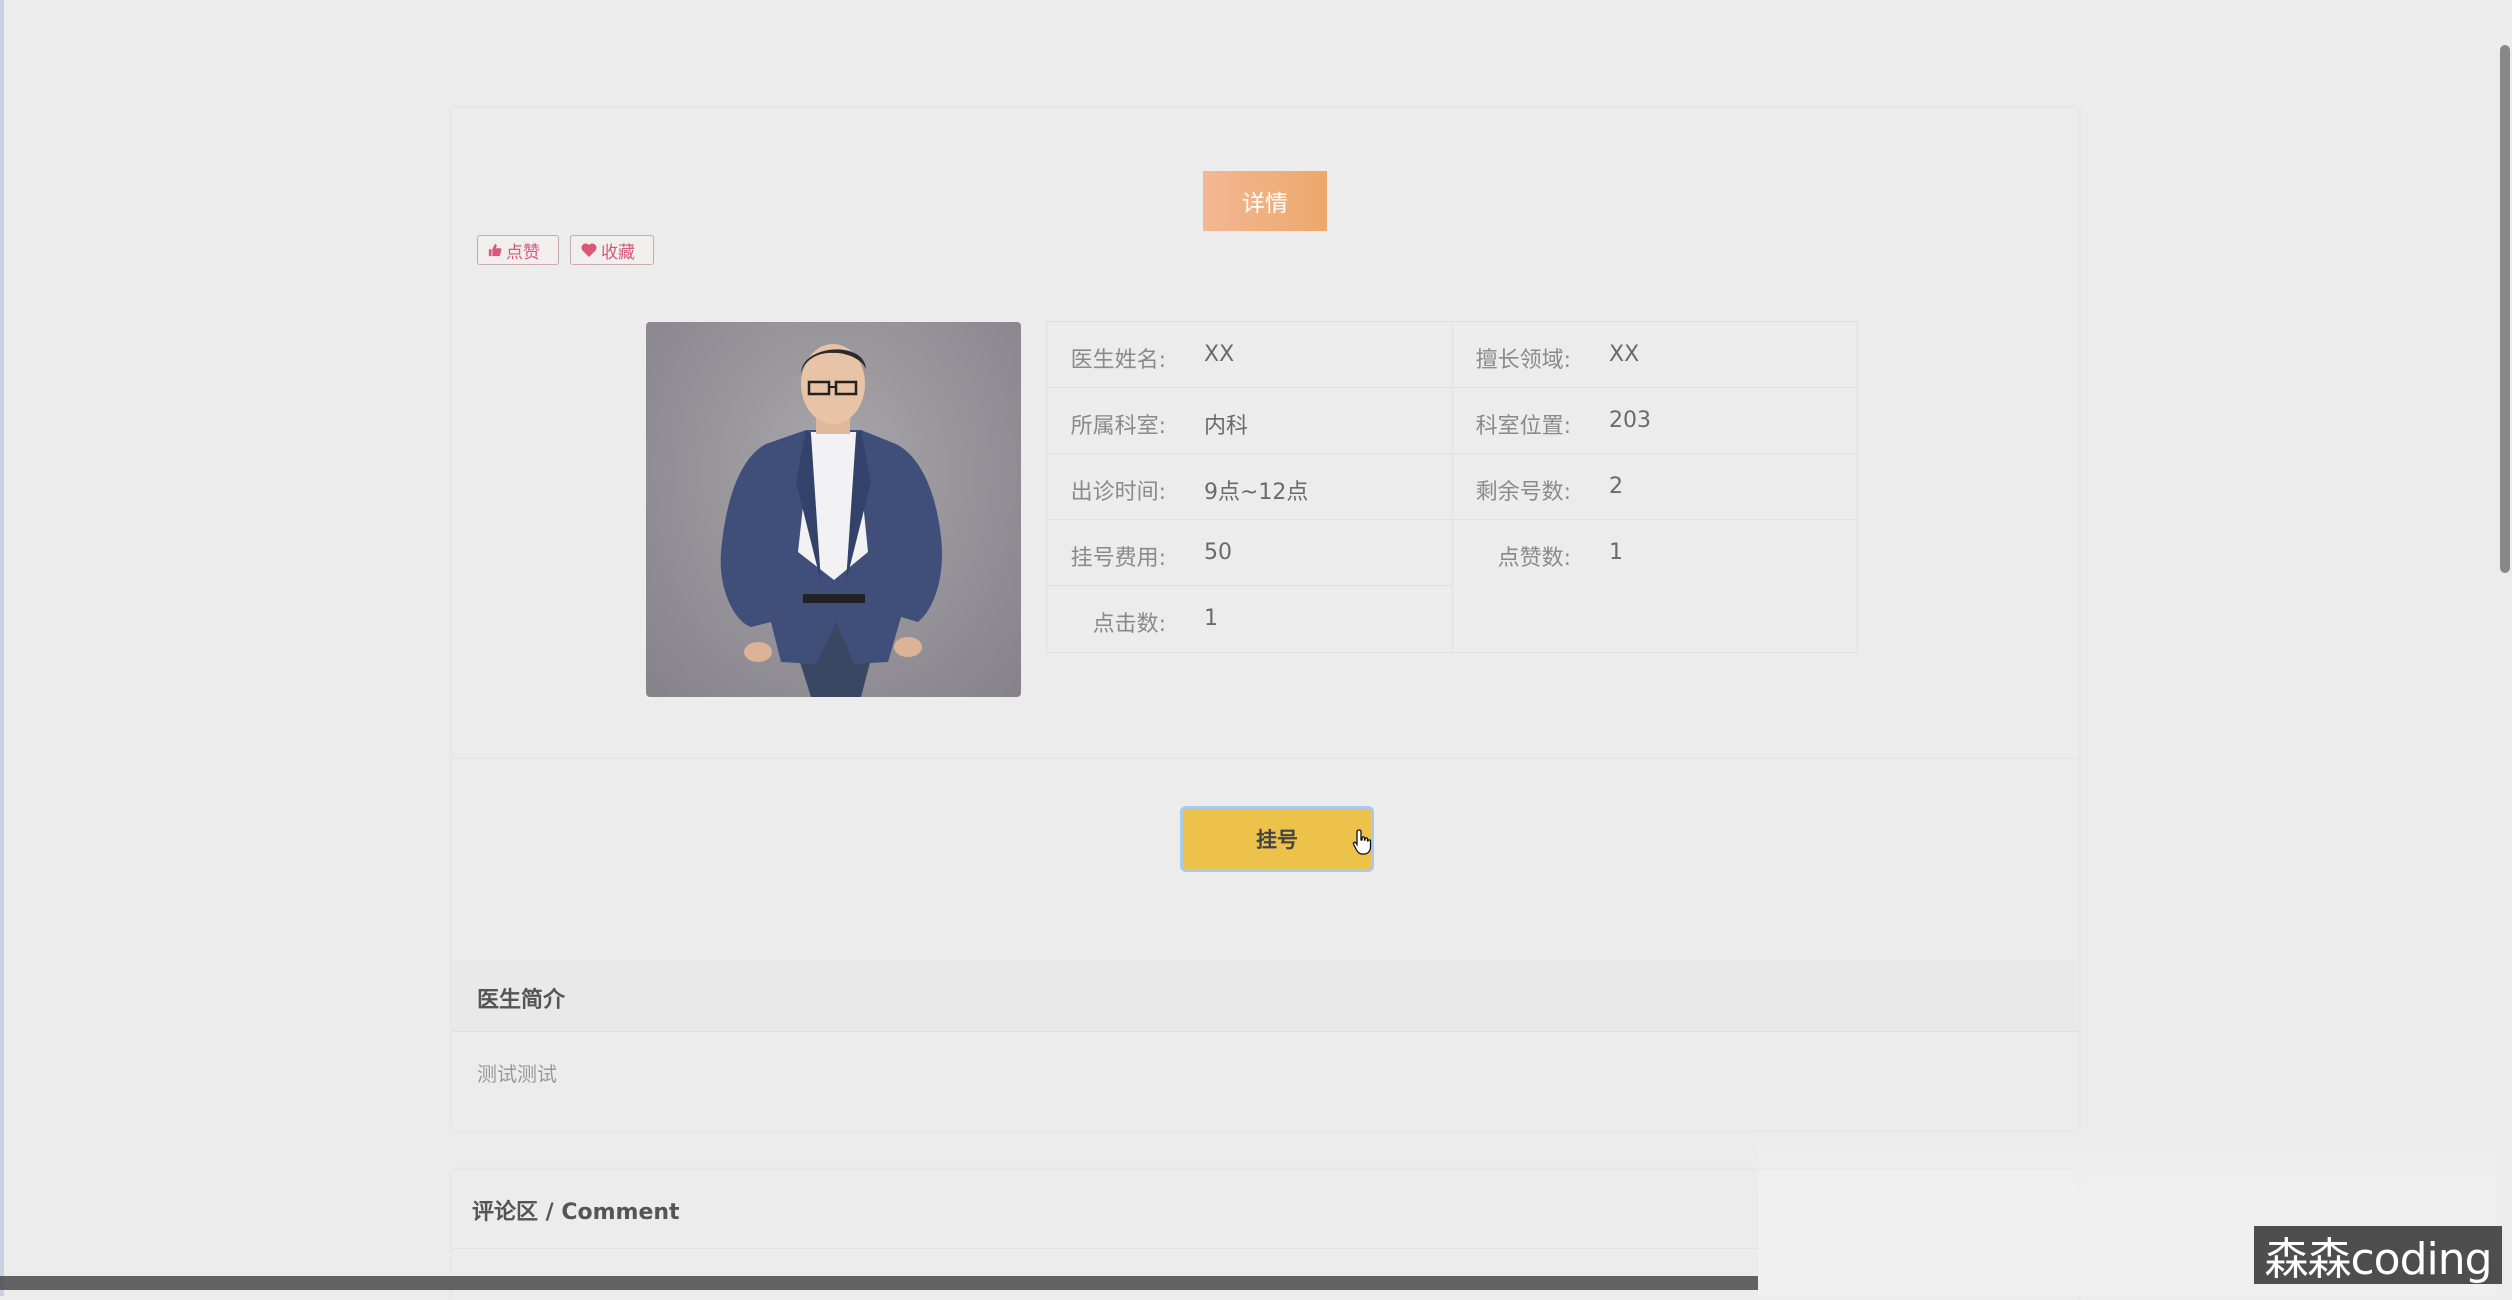  What do you see at coordinates (517, 1074) in the screenshot?
I see `intro-content: 测试测试` at bounding box center [517, 1074].